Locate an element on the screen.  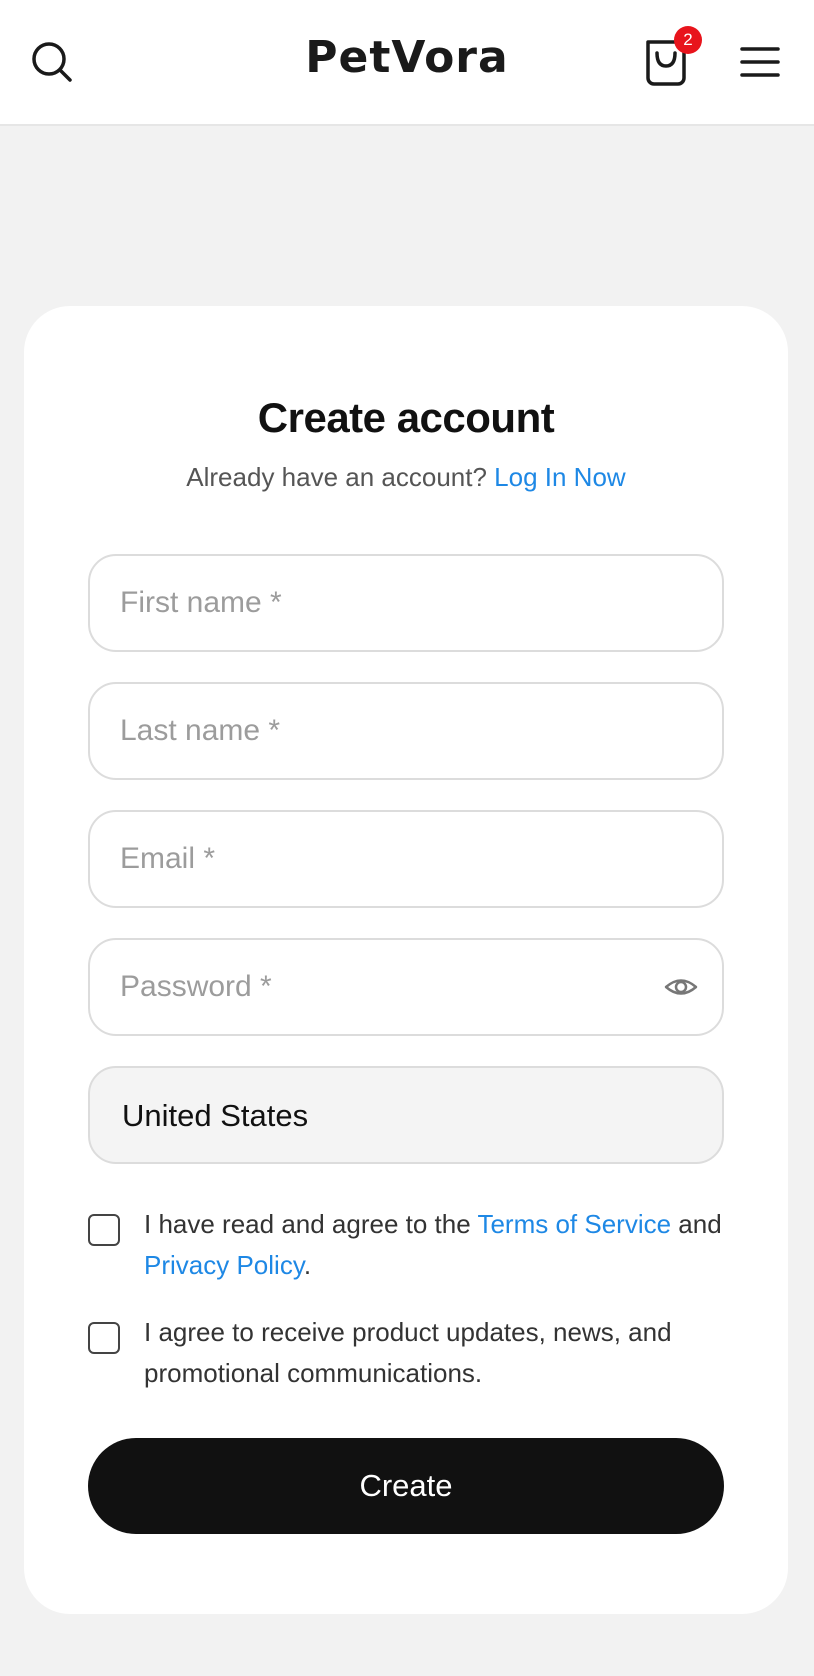
page-title: Create account is located at coordinates (406, 417).